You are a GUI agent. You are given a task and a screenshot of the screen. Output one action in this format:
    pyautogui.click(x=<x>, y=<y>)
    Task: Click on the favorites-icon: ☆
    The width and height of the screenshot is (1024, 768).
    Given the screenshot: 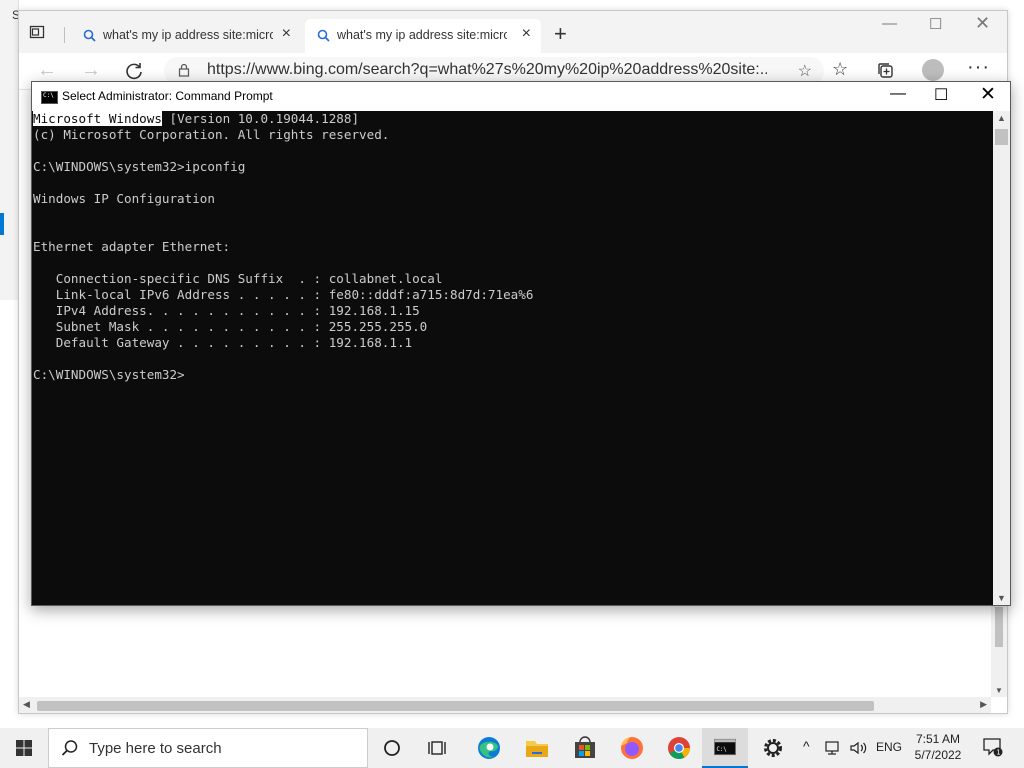 What is the action you would take?
    pyautogui.click(x=840, y=69)
    